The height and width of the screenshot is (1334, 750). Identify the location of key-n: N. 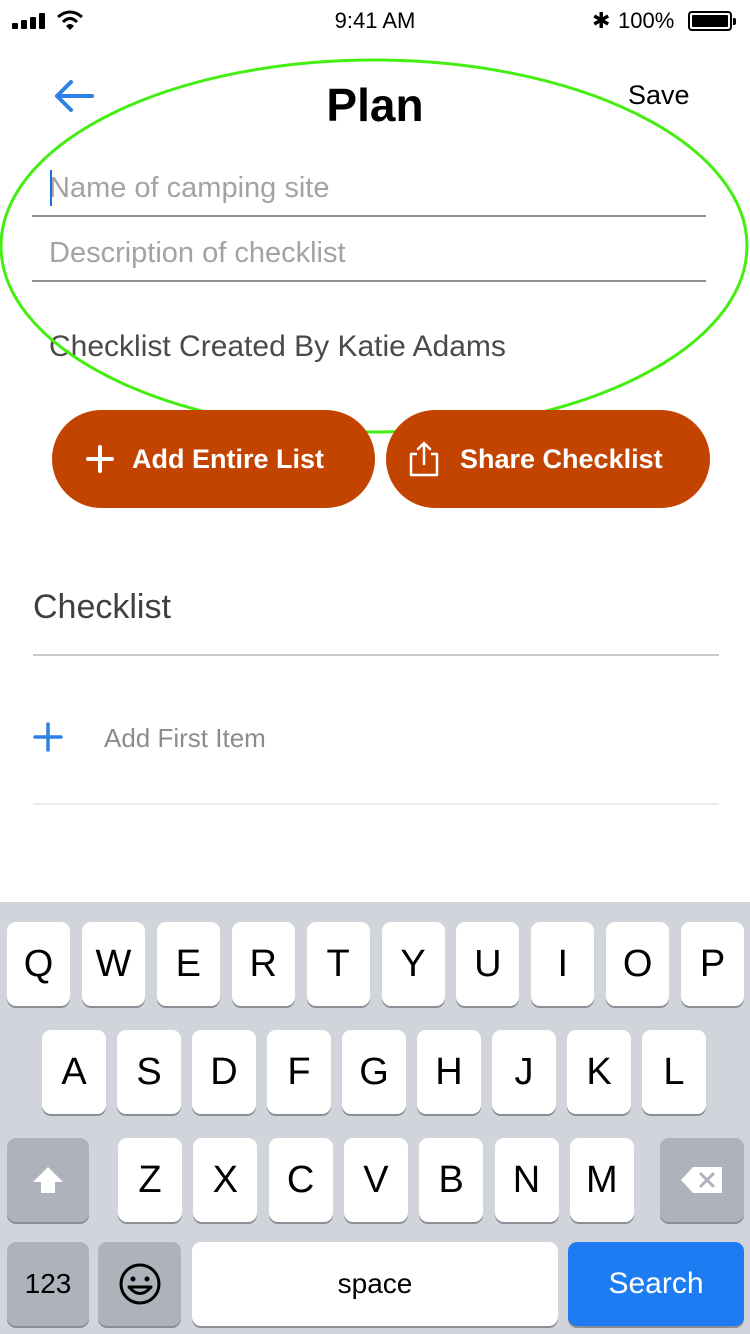
(526, 1180).